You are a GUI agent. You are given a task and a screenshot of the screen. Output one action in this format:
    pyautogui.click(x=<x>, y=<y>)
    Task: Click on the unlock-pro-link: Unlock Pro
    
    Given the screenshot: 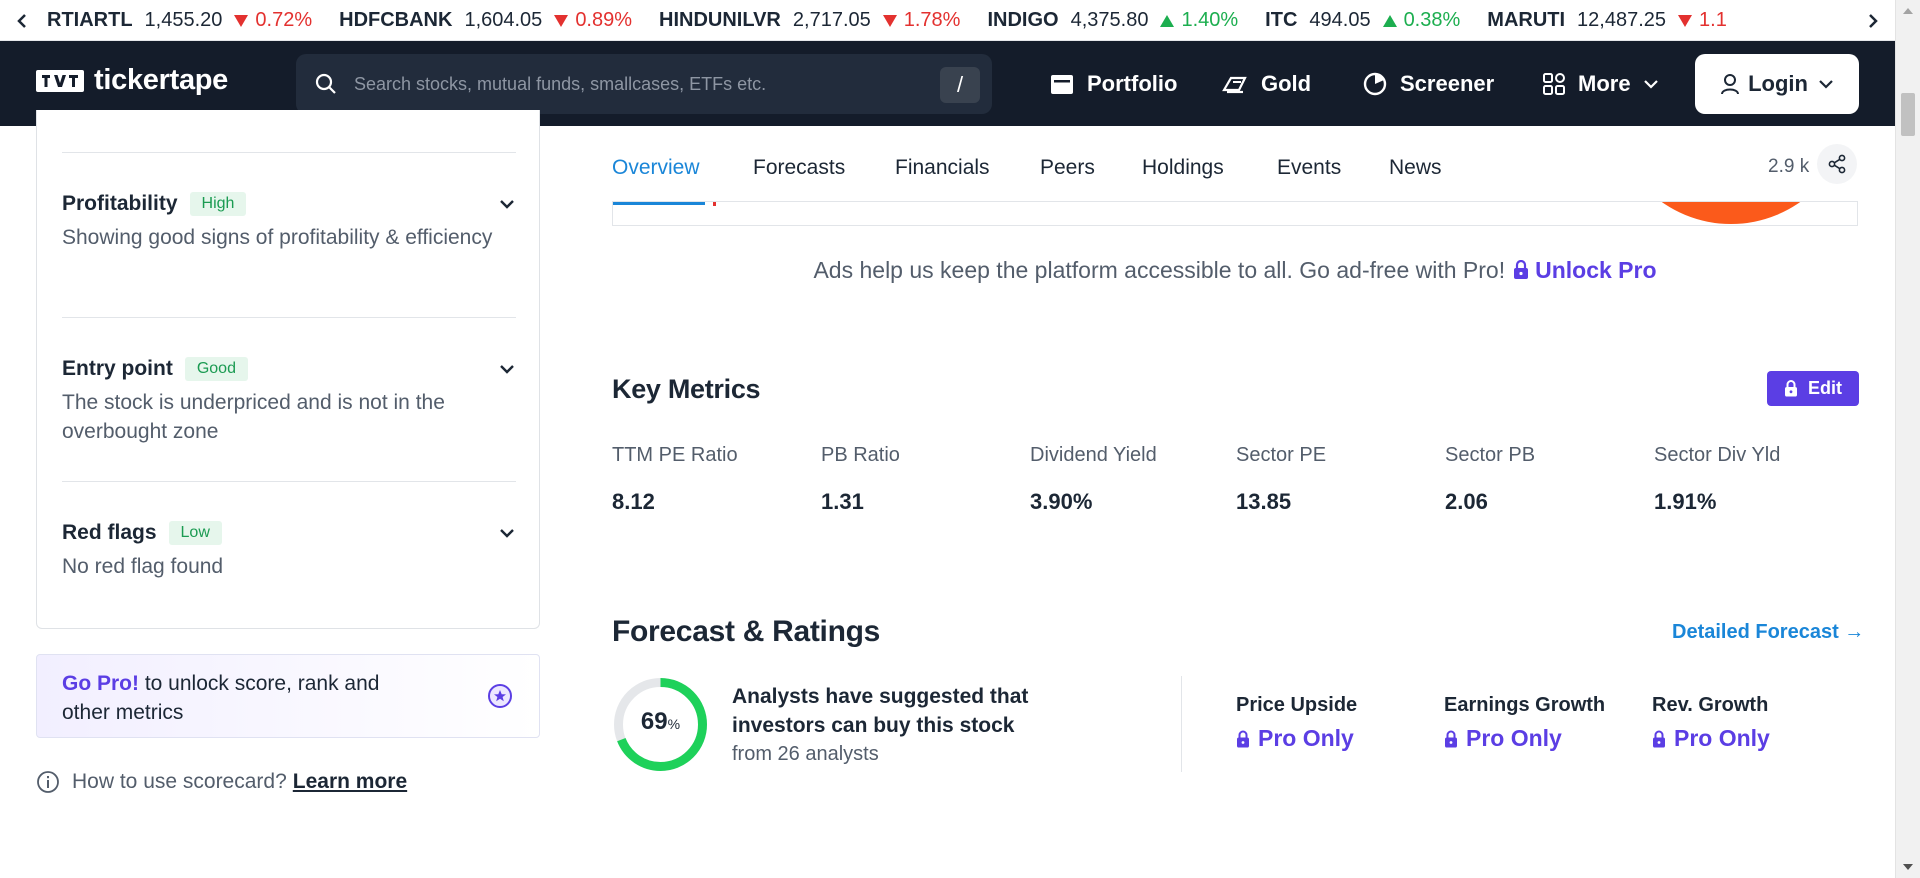 What is the action you would take?
    pyautogui.click(x=1595, y=270)
    